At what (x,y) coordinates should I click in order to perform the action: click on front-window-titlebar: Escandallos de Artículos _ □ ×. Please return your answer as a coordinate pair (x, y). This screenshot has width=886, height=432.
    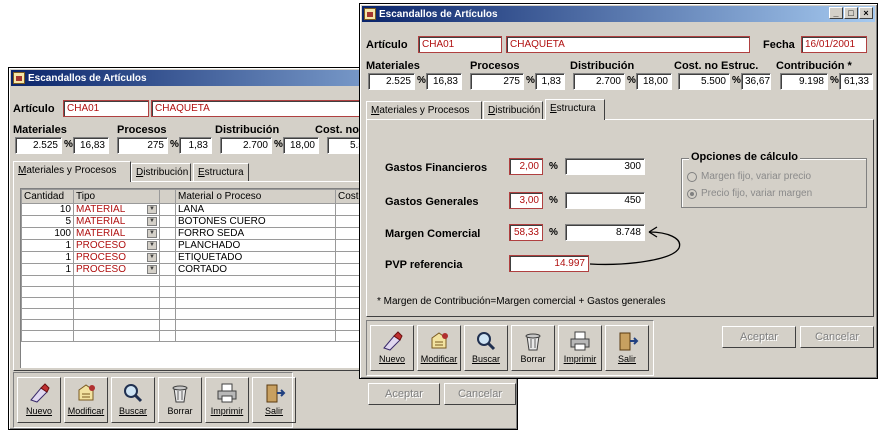
    Looking at the image, I should click on (618, 14).